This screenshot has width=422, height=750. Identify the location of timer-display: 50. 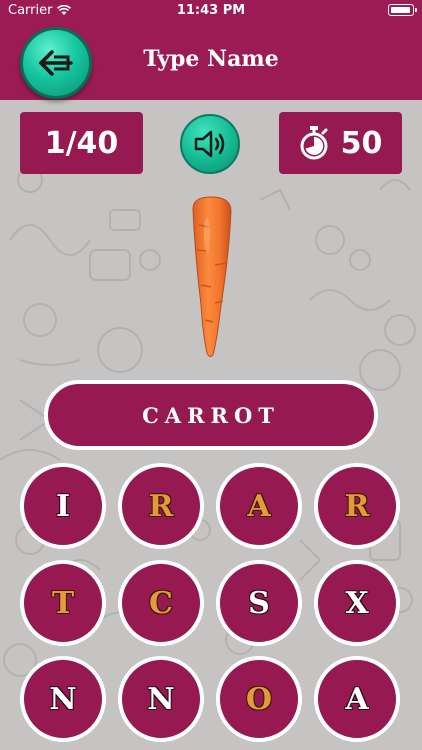
(340, 143).